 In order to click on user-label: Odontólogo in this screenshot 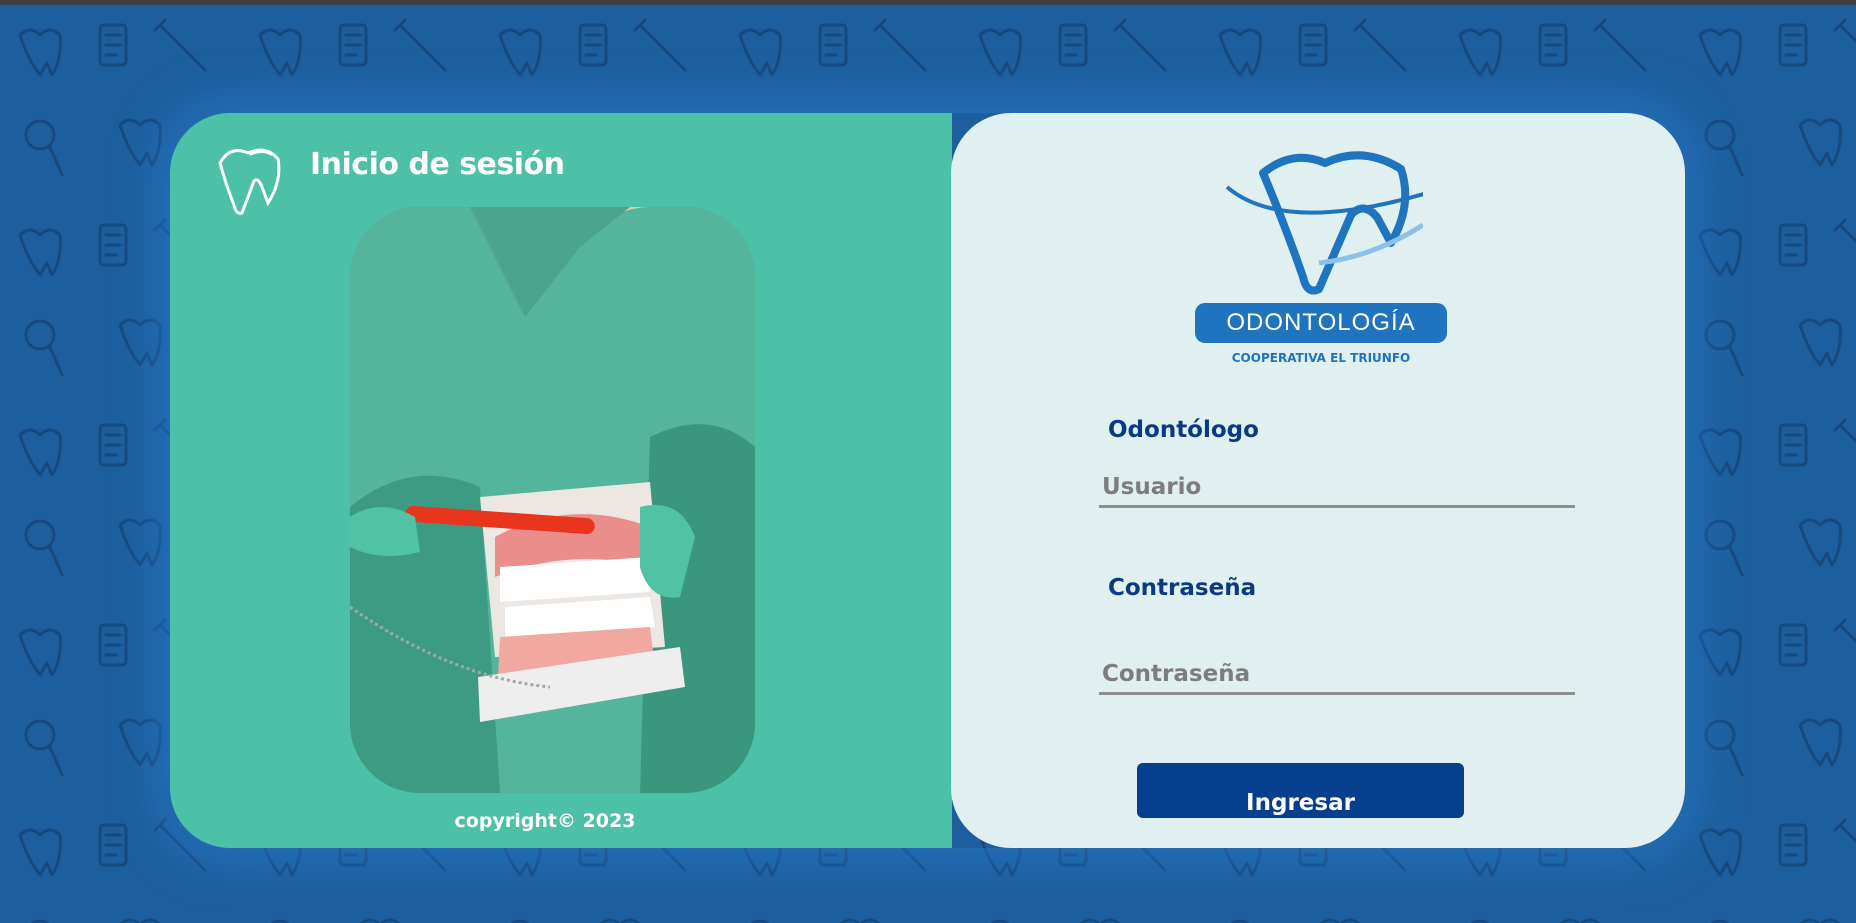, I will do `click(1183, 430)`.